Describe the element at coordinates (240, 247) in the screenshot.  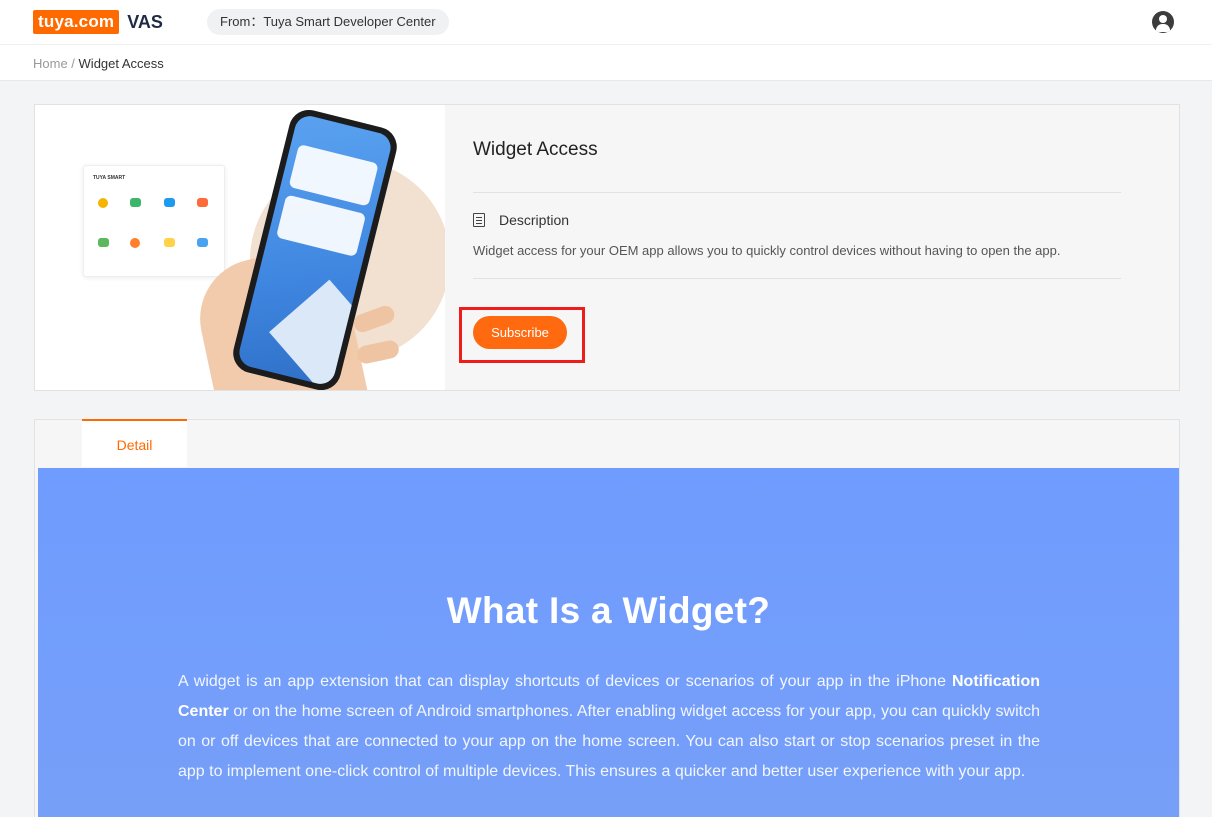
I see `product-hero-image: TUYA SMART` at that location.